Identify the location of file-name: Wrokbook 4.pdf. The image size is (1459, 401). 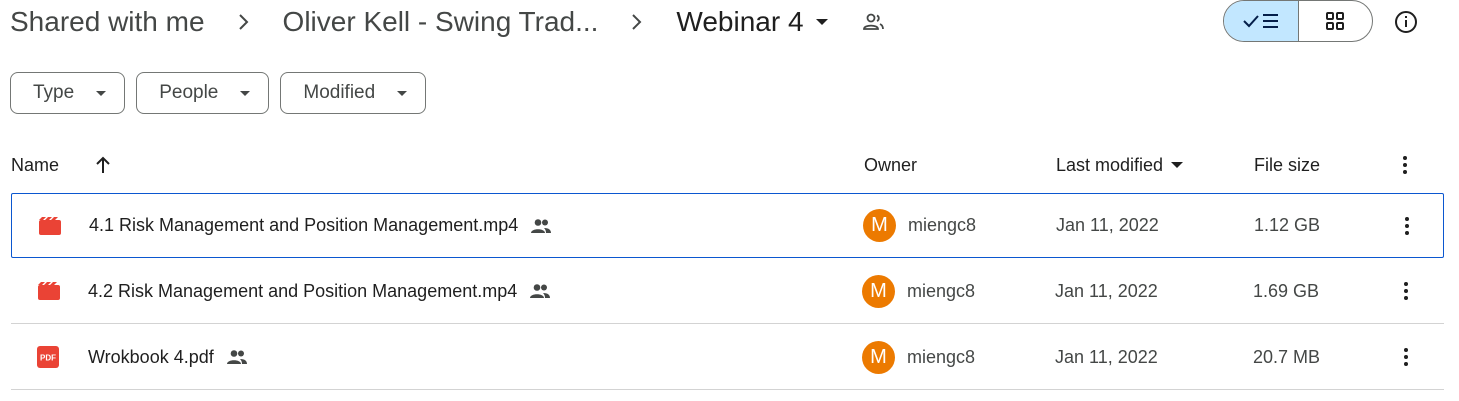
(168, 357).